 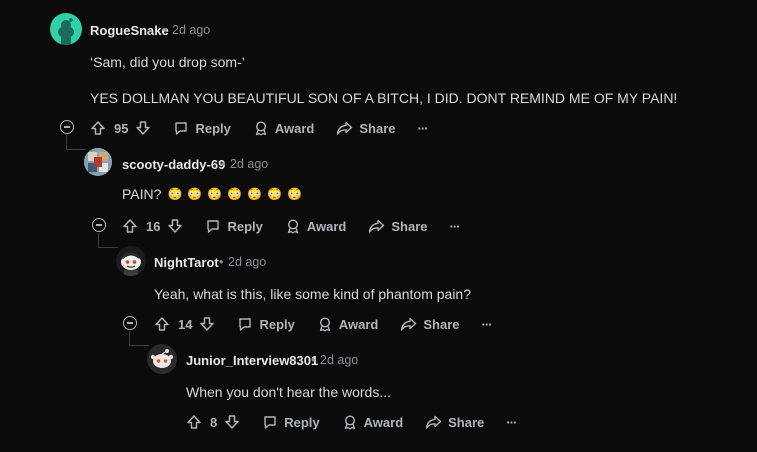 I want to click on vote-count: 14, so click(x=185, y=324).